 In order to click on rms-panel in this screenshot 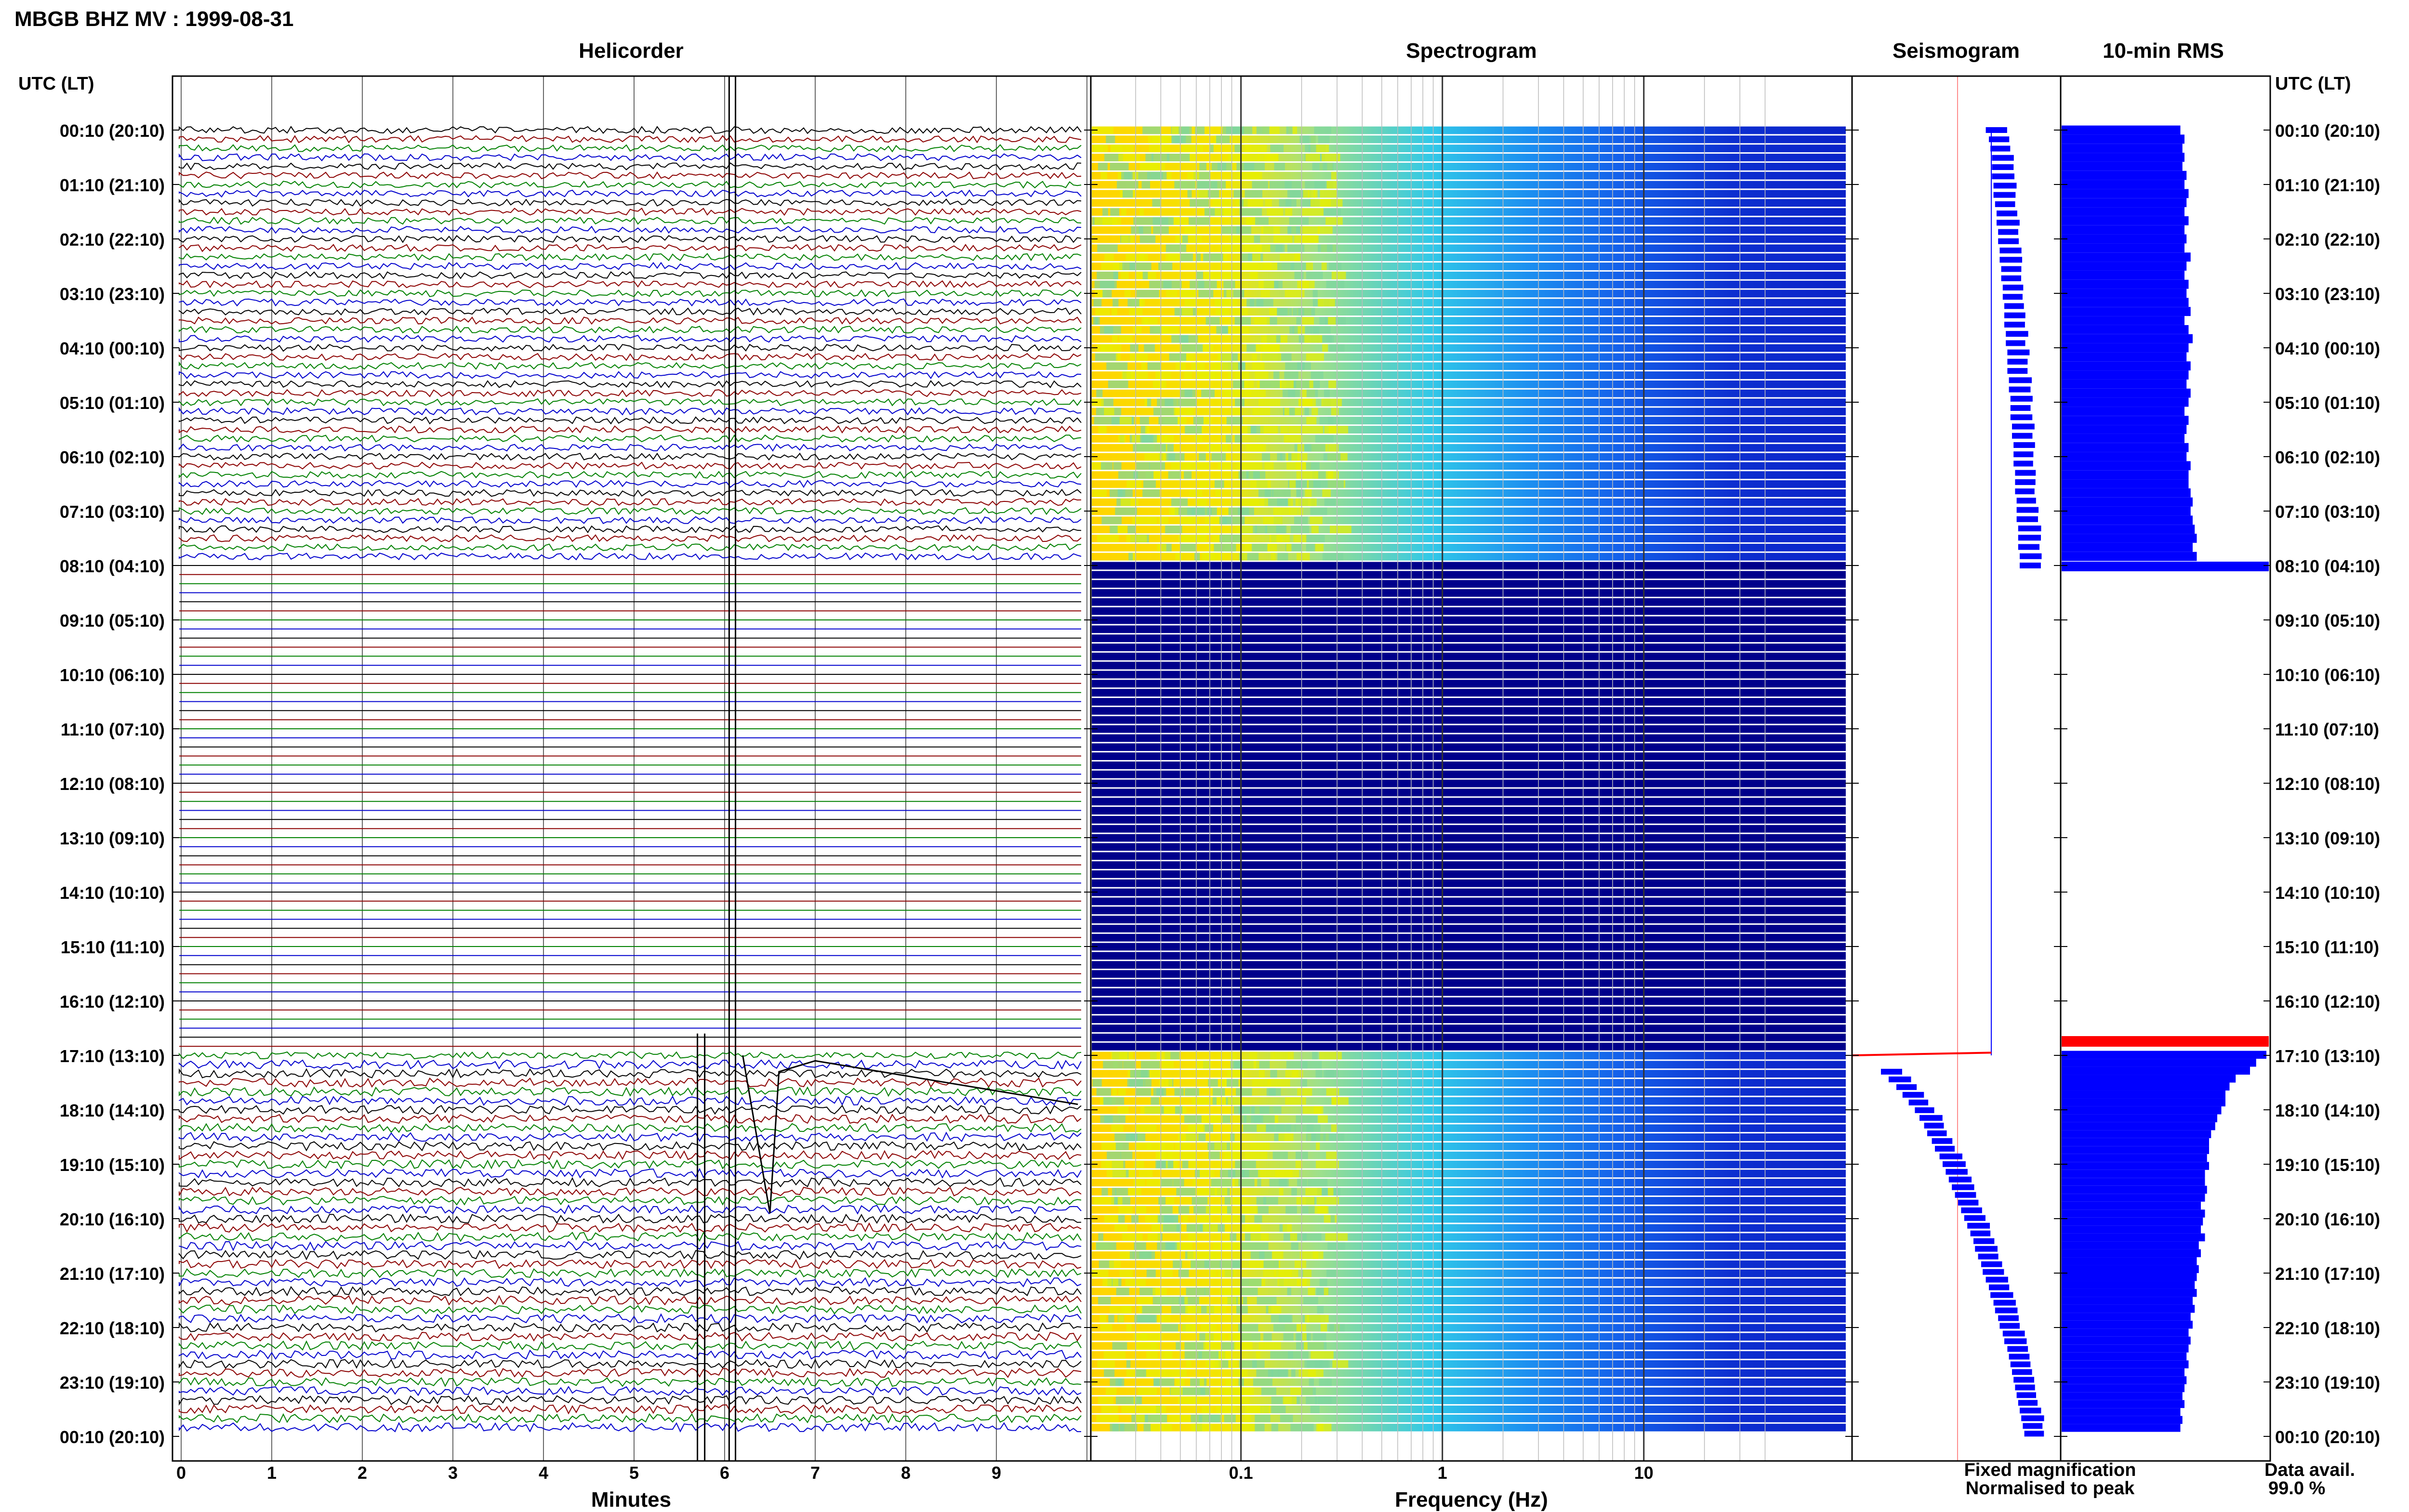, I will do `click(2165, 778)`.